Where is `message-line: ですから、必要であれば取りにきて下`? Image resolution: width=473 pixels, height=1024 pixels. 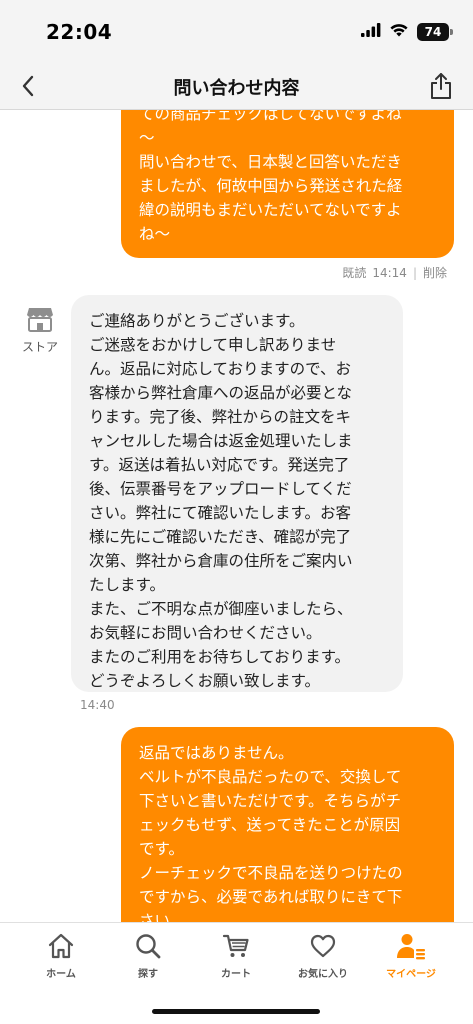 message-line: ですから、必要であれば取りにきて下 is located at coordinates (271, 897).